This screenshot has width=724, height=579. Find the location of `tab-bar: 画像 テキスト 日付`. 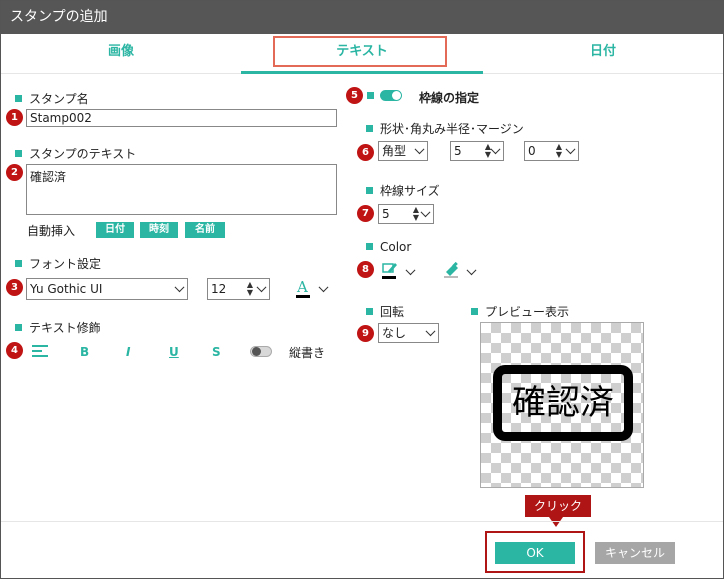

tab-bar: 画像 テキスト 日付 is located at coordinates (362, 54).